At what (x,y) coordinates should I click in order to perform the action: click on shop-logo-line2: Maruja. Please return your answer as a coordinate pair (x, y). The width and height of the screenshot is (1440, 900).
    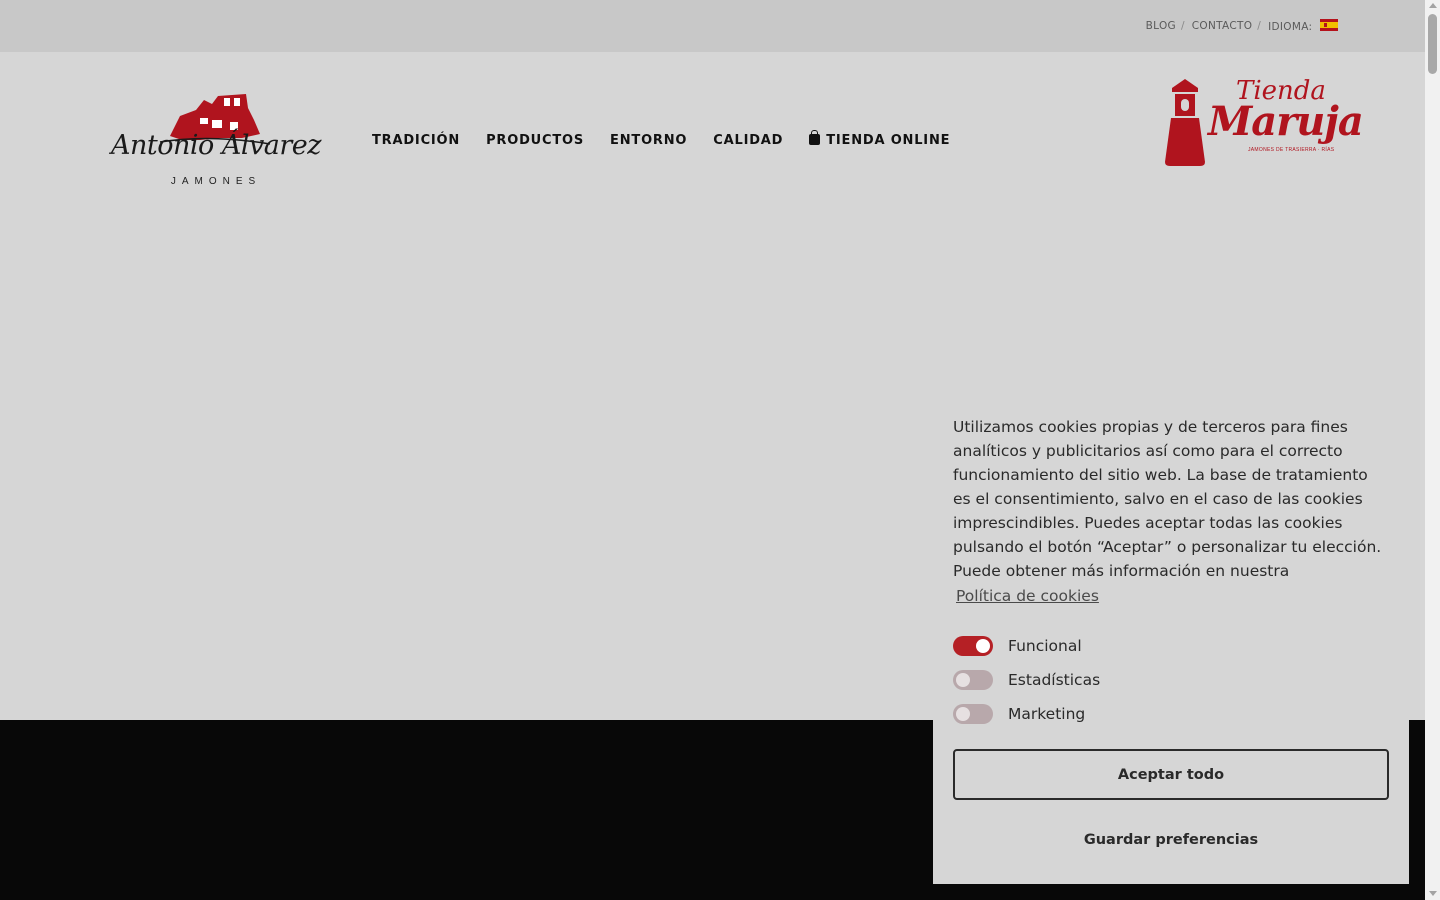
    Looking at the image, I should click on (1286, 121).